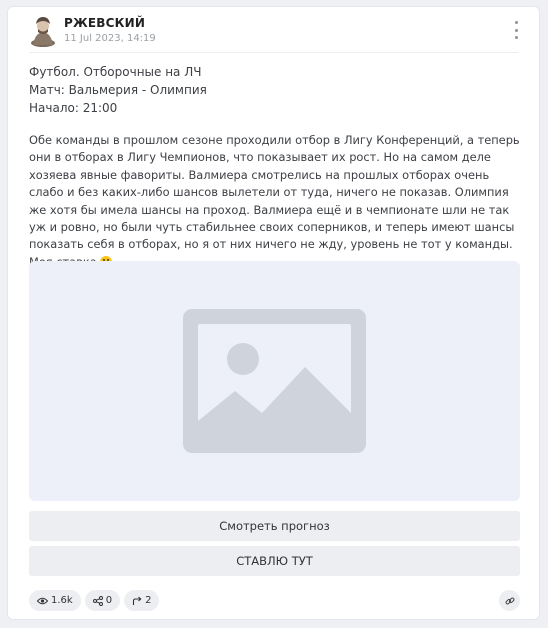  I want to click on views-count: 1.6k, so click(62, 600).